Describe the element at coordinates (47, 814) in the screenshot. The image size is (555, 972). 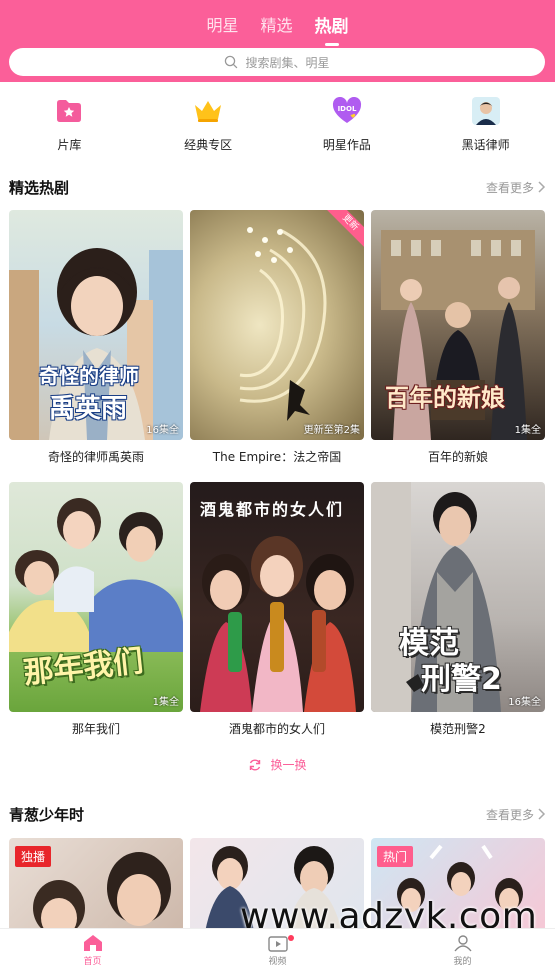
I see `section-title: 青葱少年时` at that location.